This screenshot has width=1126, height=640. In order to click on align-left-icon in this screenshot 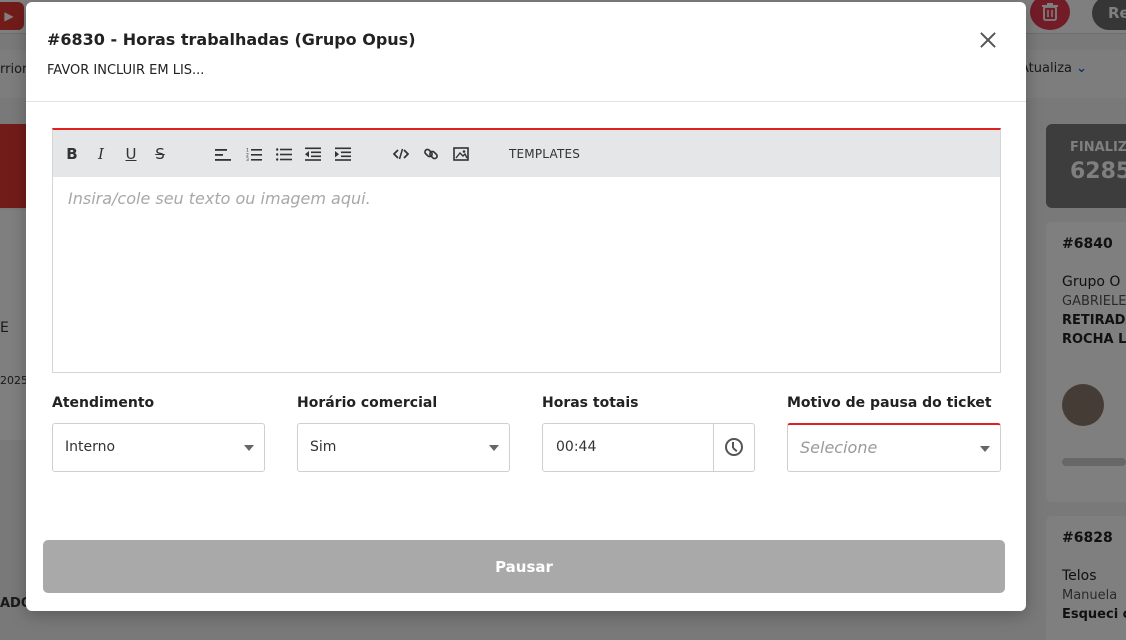, I will do `click(223, 154)`.